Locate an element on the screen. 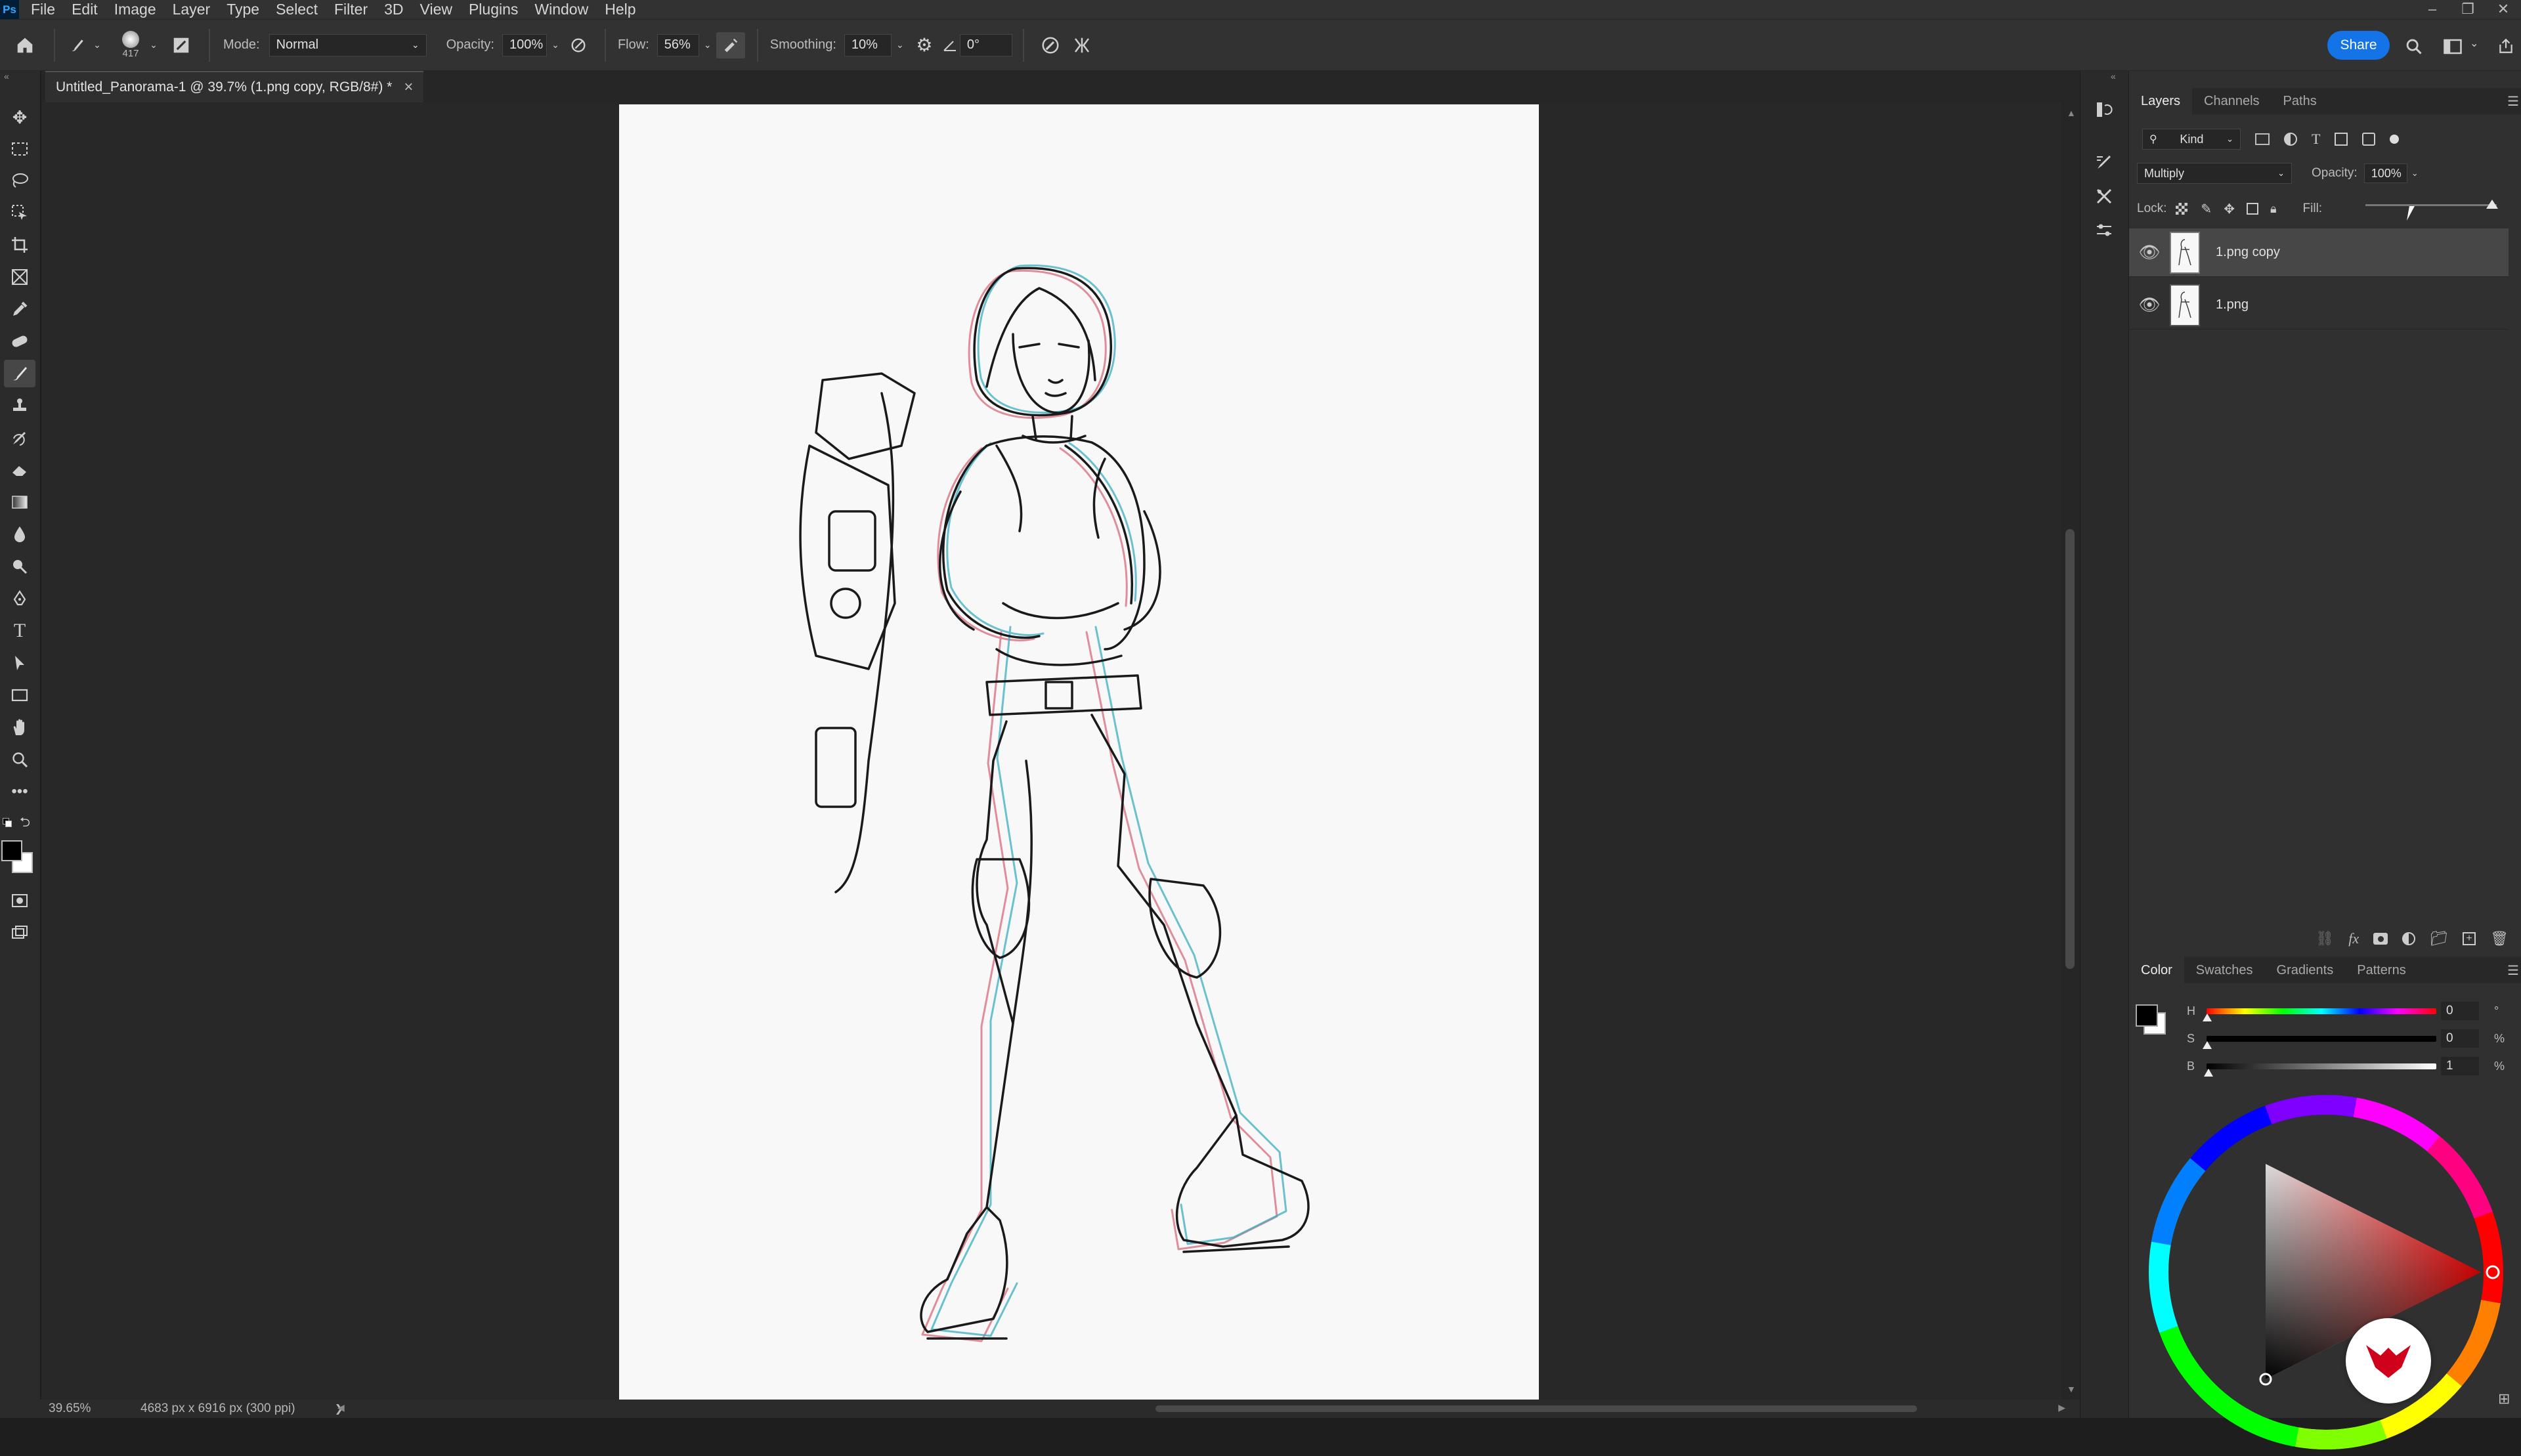 The height and width of the screenshot is (1456, 2521). brightness-slider-thumb is located at coordinates (2208, 1073).